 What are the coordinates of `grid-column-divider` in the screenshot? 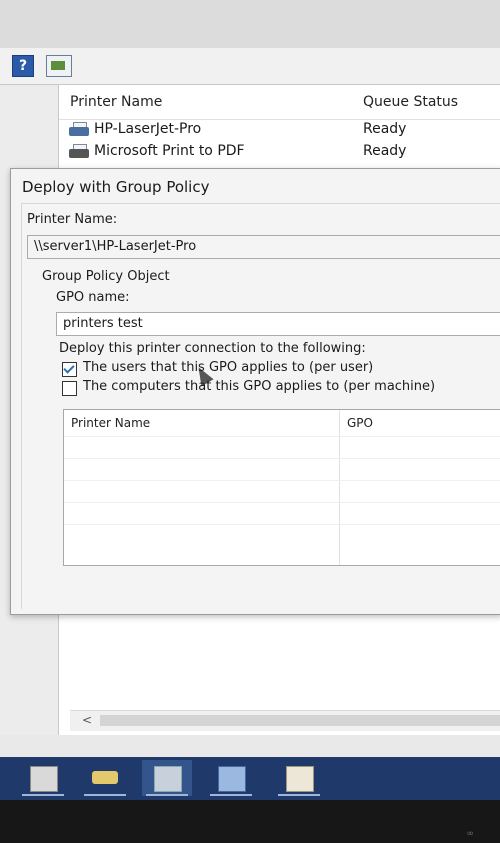 It's located at (339, 487).